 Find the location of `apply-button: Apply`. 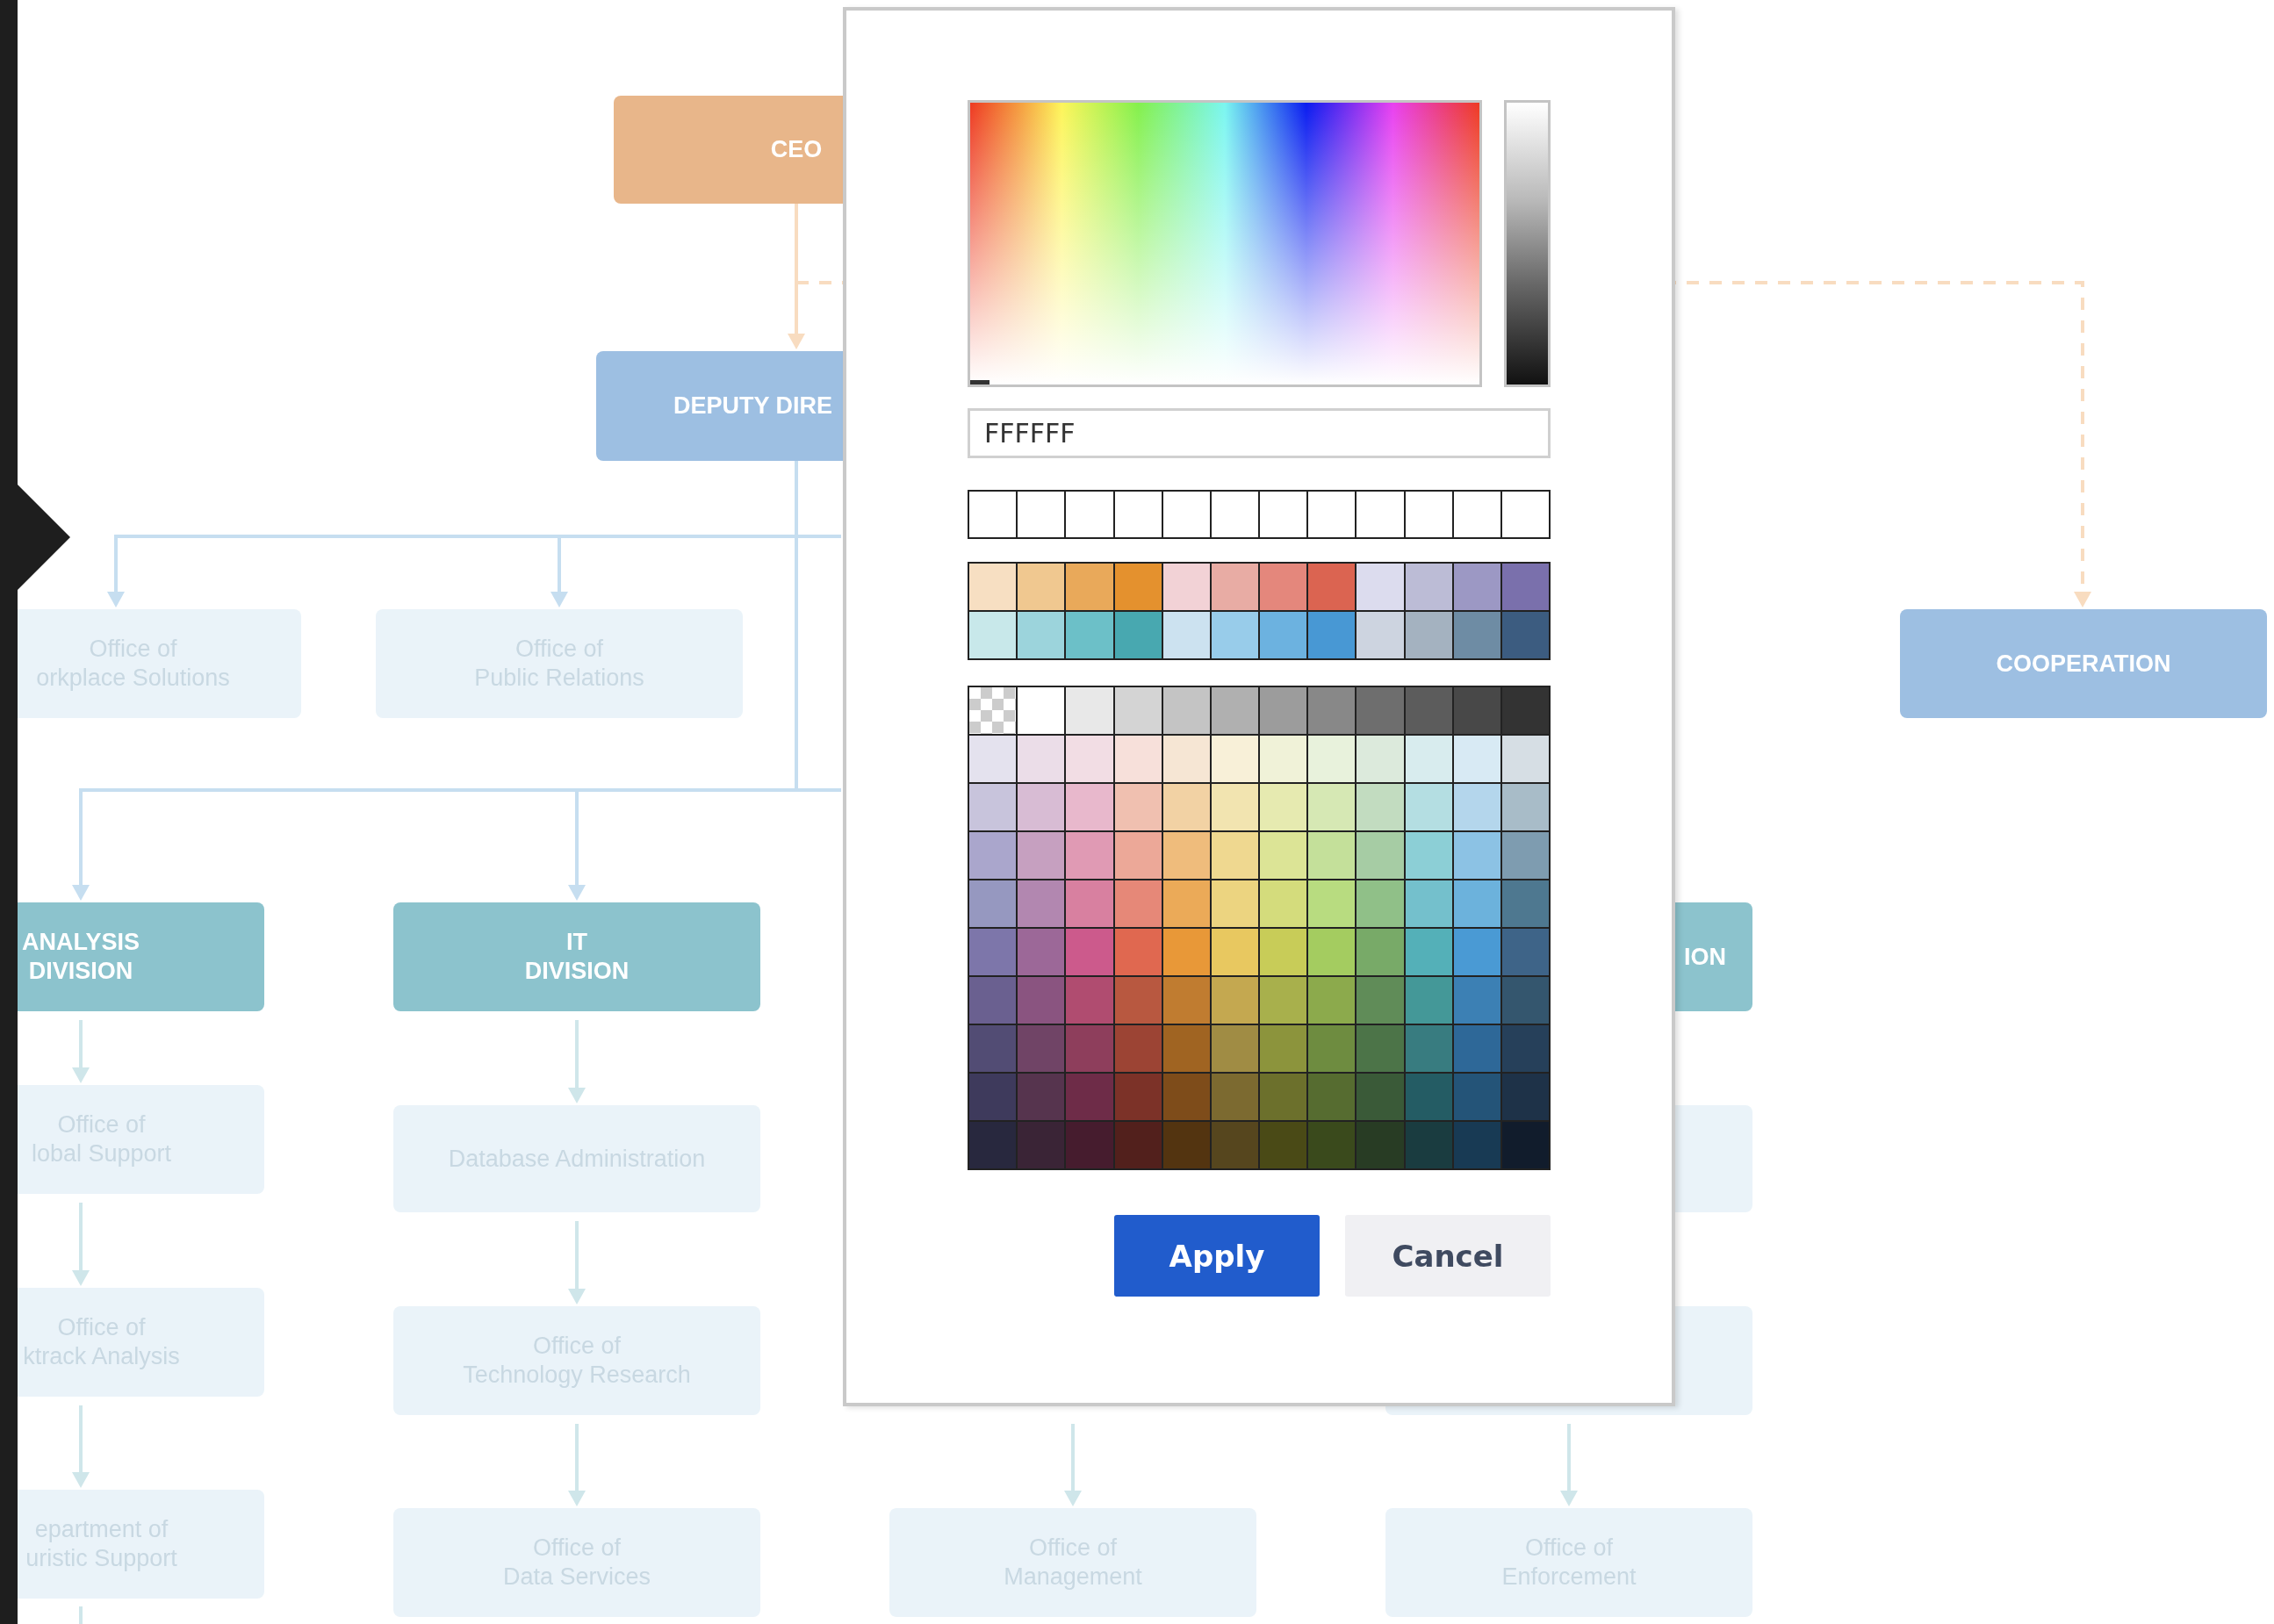

apply-button: Apply is located at coordinates (1217, 1256).